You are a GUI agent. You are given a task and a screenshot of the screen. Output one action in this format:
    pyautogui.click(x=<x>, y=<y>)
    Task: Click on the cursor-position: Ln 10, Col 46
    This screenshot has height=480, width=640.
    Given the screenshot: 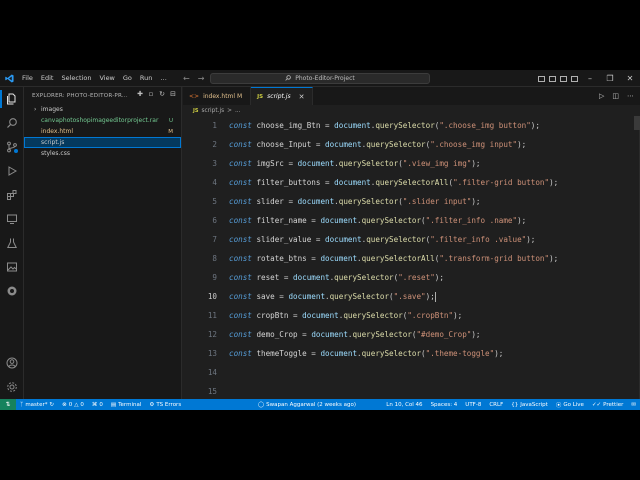 What is the action you would take?
    pyautogui.click(x=404, y=404)
    